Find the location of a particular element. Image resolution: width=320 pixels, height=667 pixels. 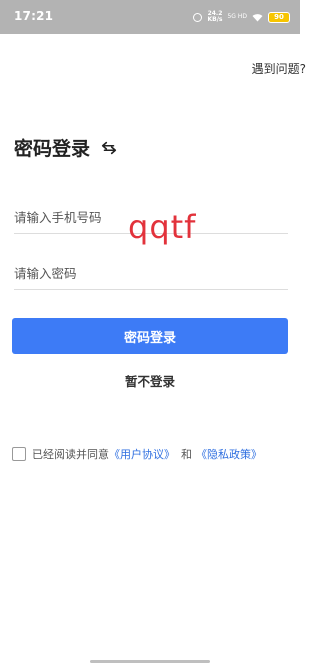

alarm-icon is located at coordinates (198, 17).